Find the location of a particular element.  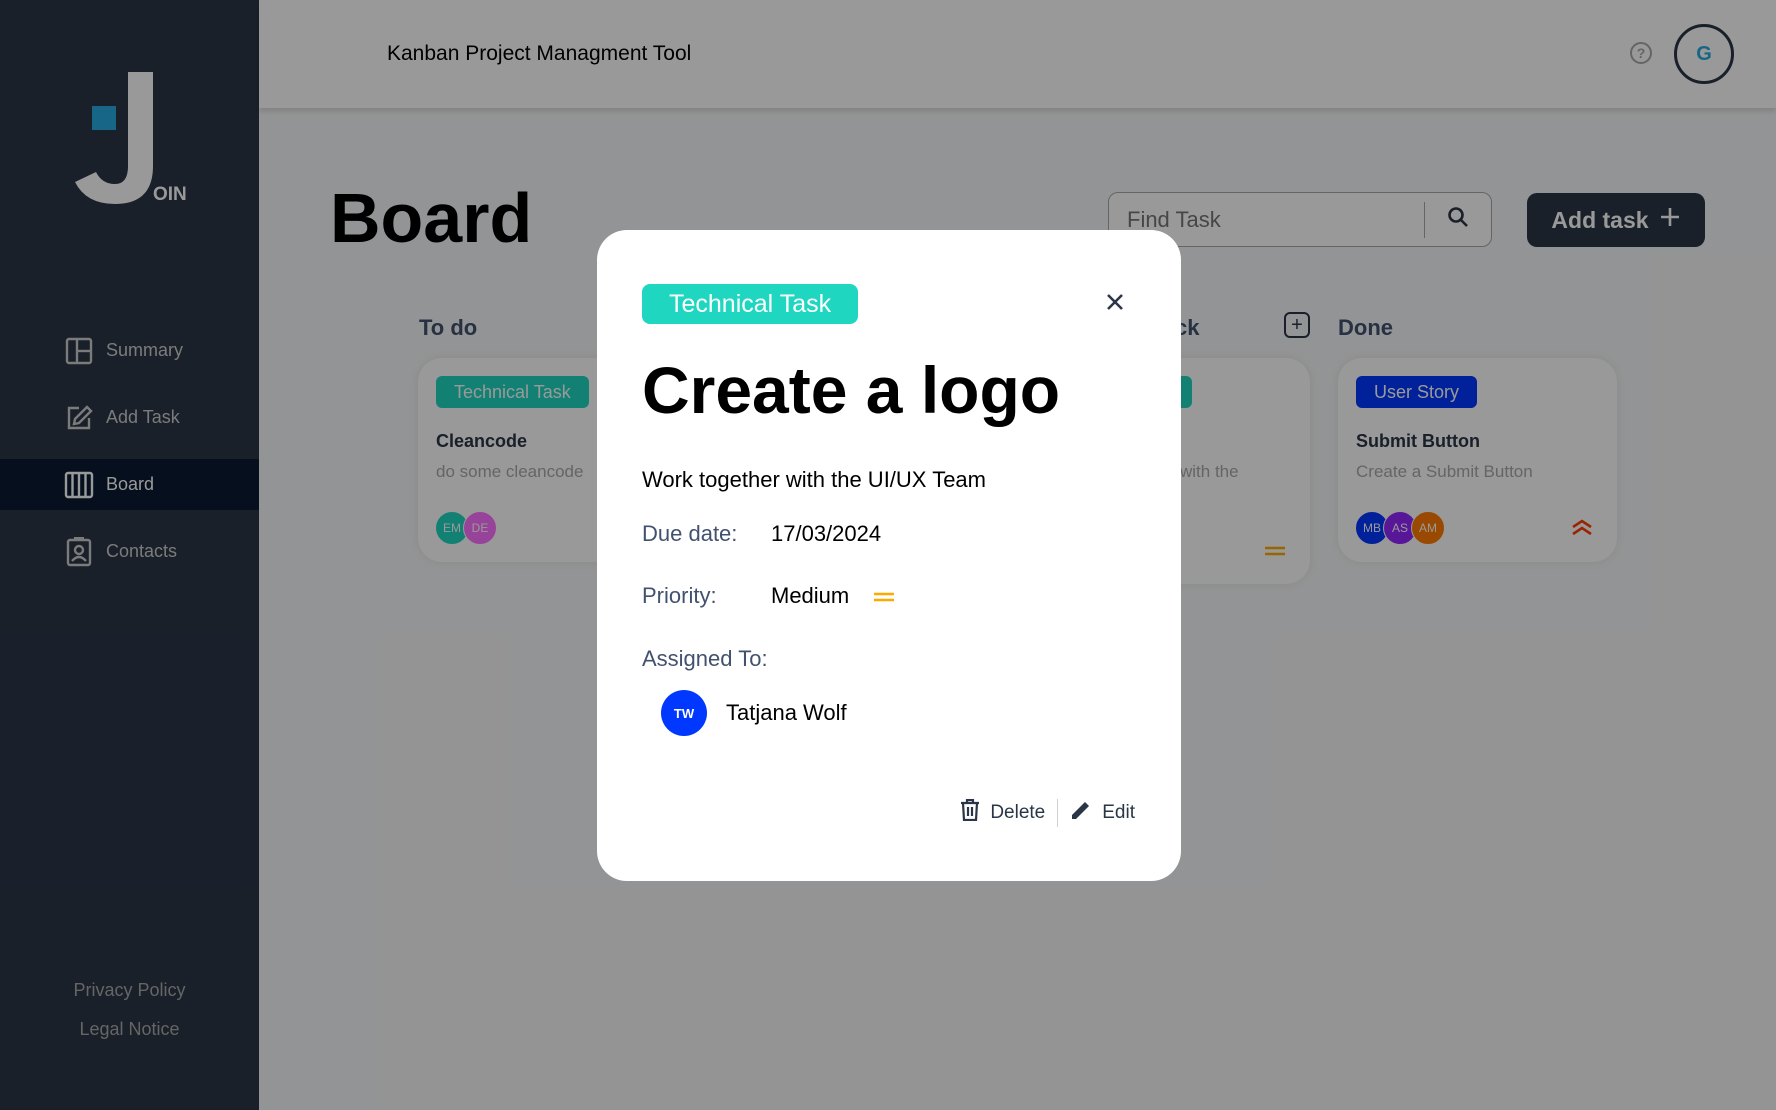

actions-divider is located at coordinates (1058, 813).